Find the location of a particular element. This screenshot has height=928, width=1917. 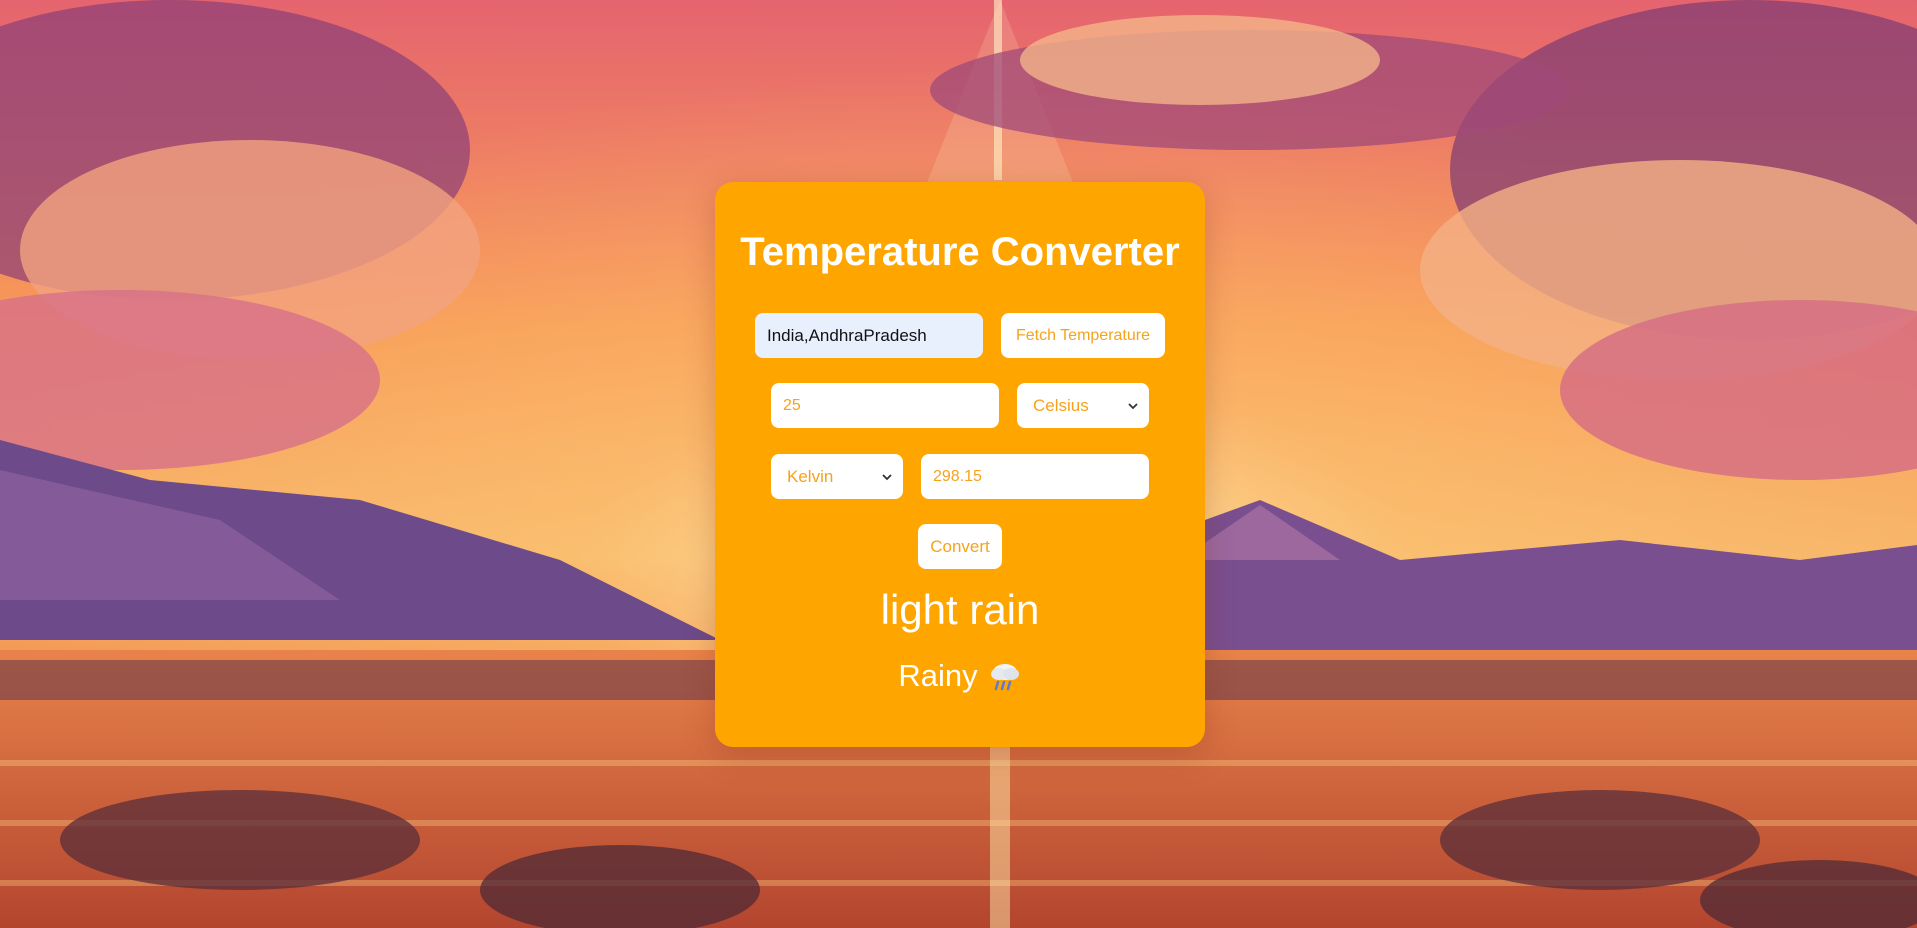

convert-label: Convert is located at coordinates (960, 546).